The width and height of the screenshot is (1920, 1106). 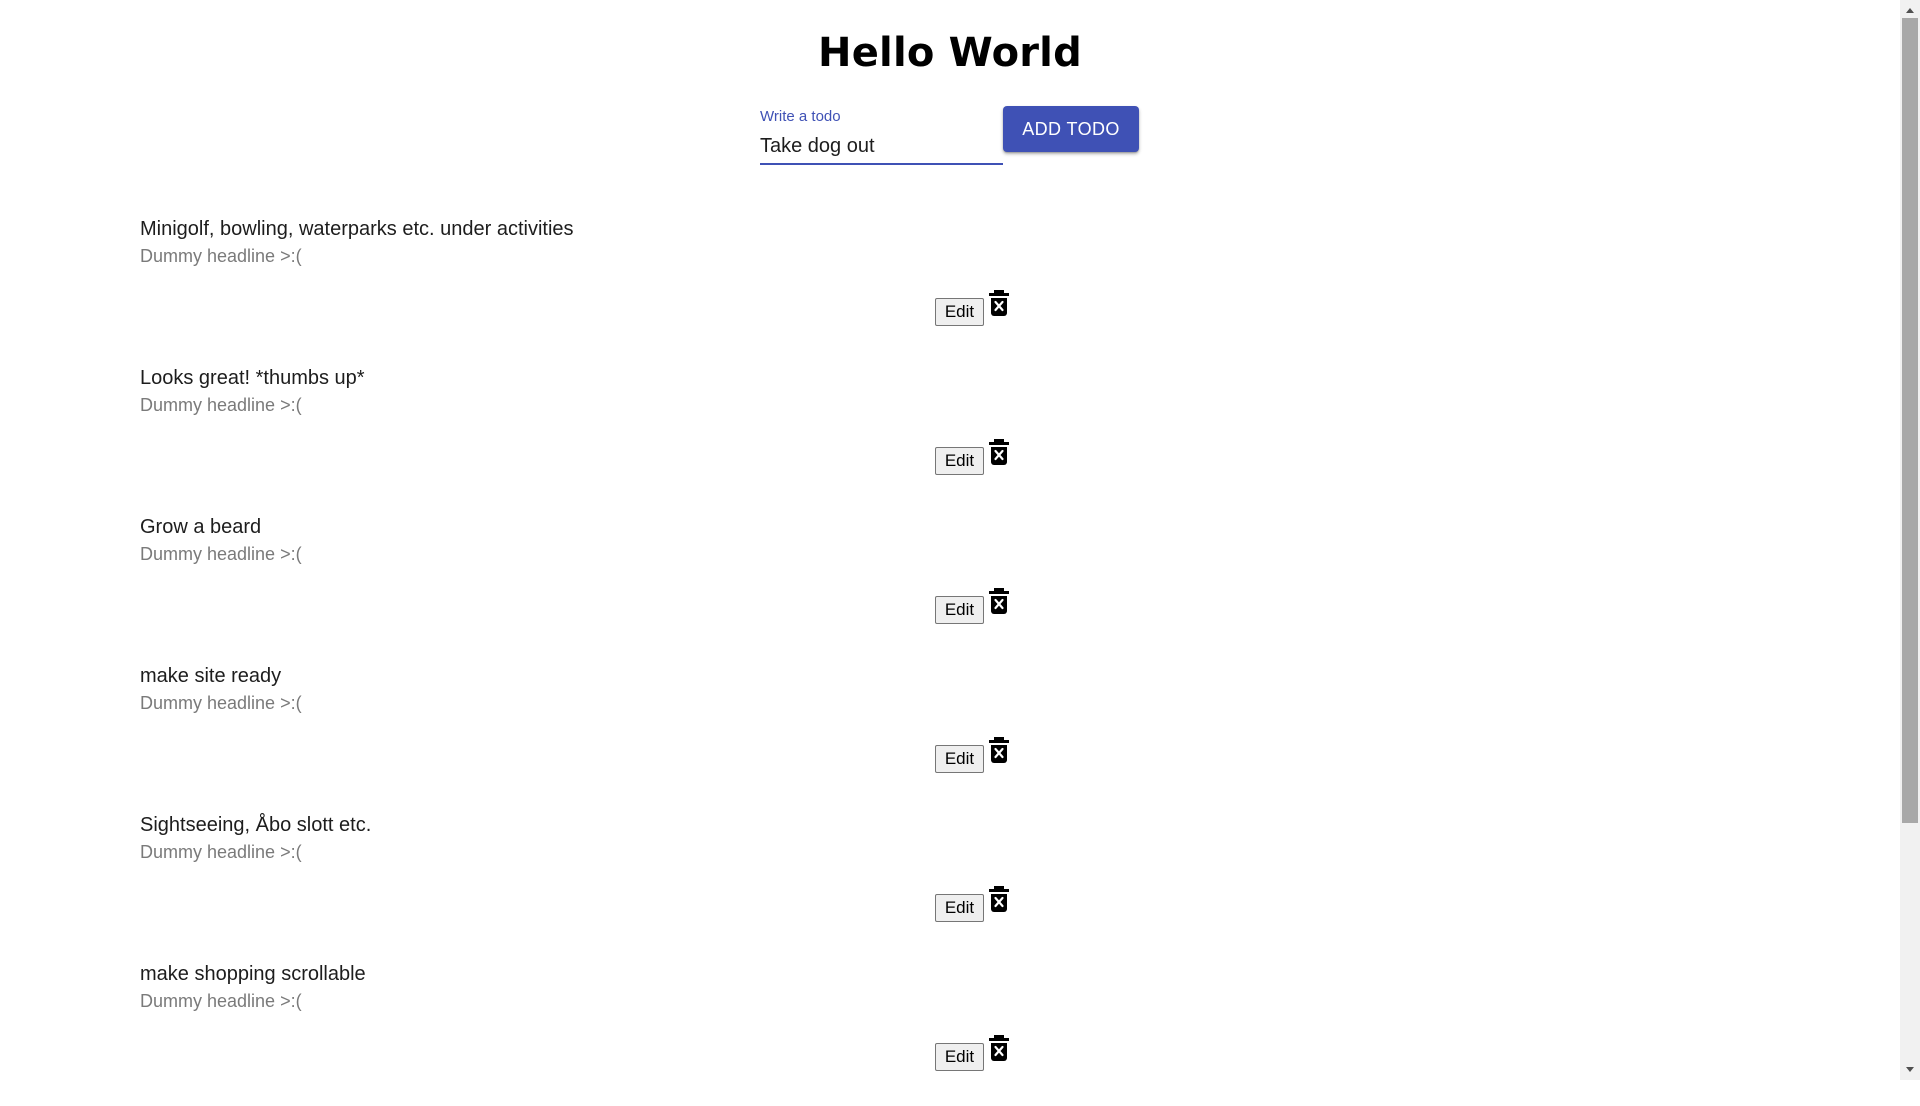 What do you see at coordinates (1910, 1070) in the screenshot?
I see `scroll-down-arrow-icon` at bounding box center [1910, 1070].